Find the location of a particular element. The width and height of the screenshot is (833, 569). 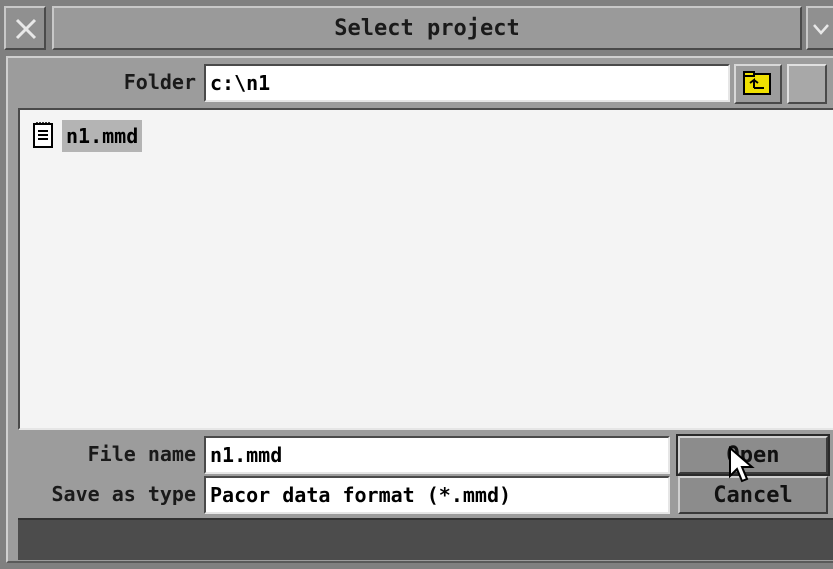

list-item: n1.mmd is located at coordinates (87, 136).